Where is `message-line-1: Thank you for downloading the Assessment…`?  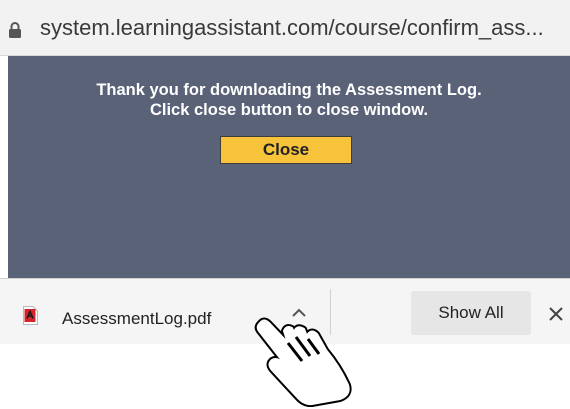
message-line-1: Thank you for downloading the Assessment… is located at coordinates (289, 90).